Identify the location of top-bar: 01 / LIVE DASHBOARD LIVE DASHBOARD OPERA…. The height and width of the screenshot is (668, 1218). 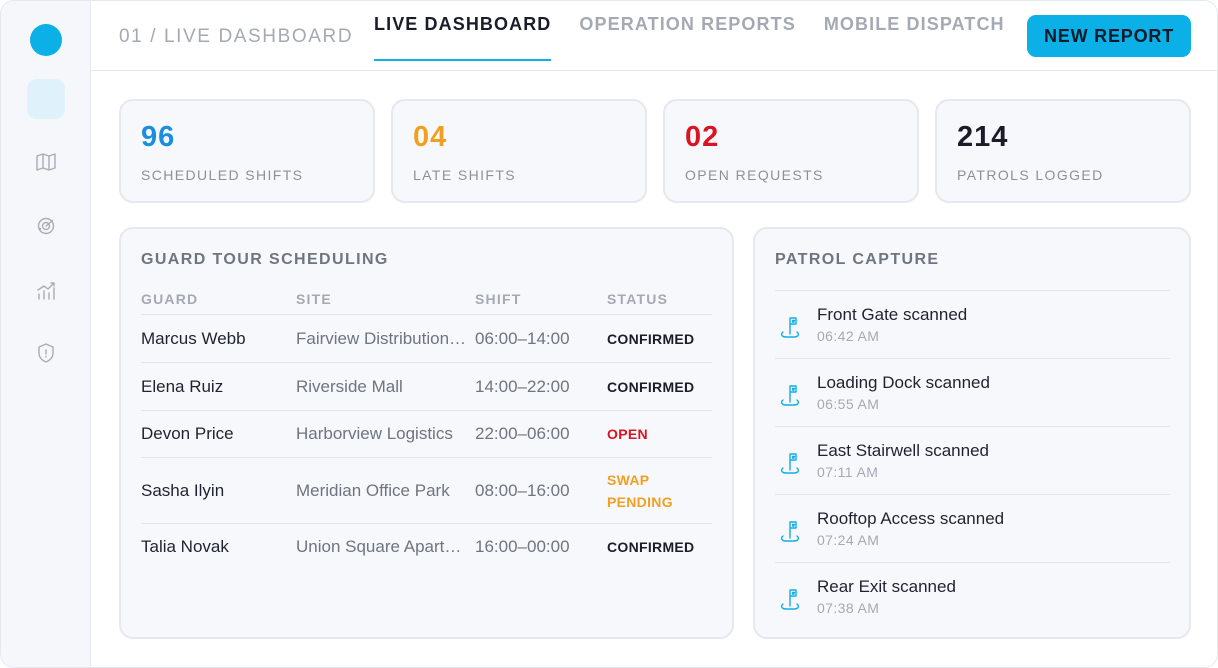
(654, 36).